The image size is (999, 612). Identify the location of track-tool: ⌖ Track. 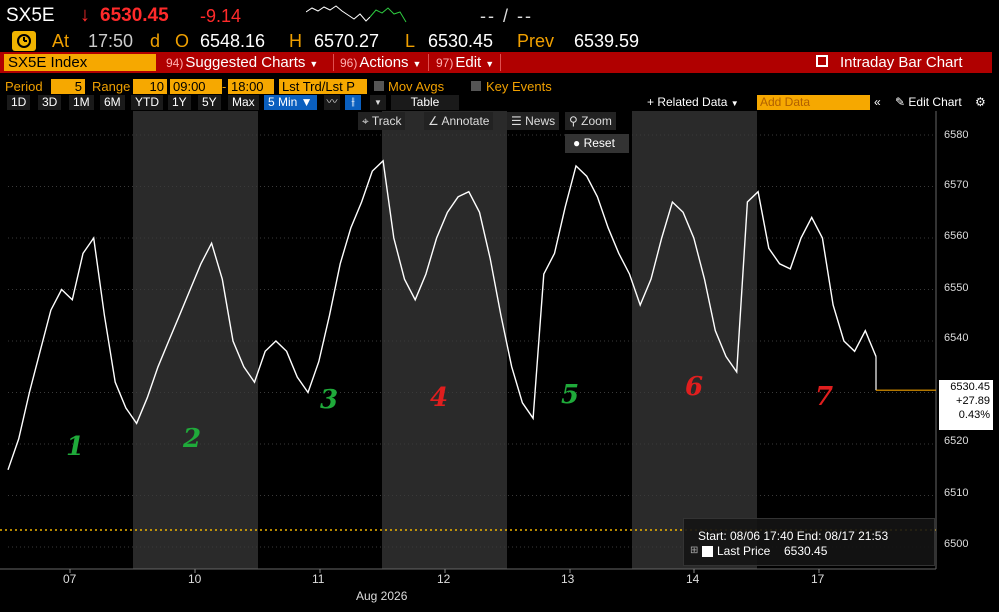
(382, 121).